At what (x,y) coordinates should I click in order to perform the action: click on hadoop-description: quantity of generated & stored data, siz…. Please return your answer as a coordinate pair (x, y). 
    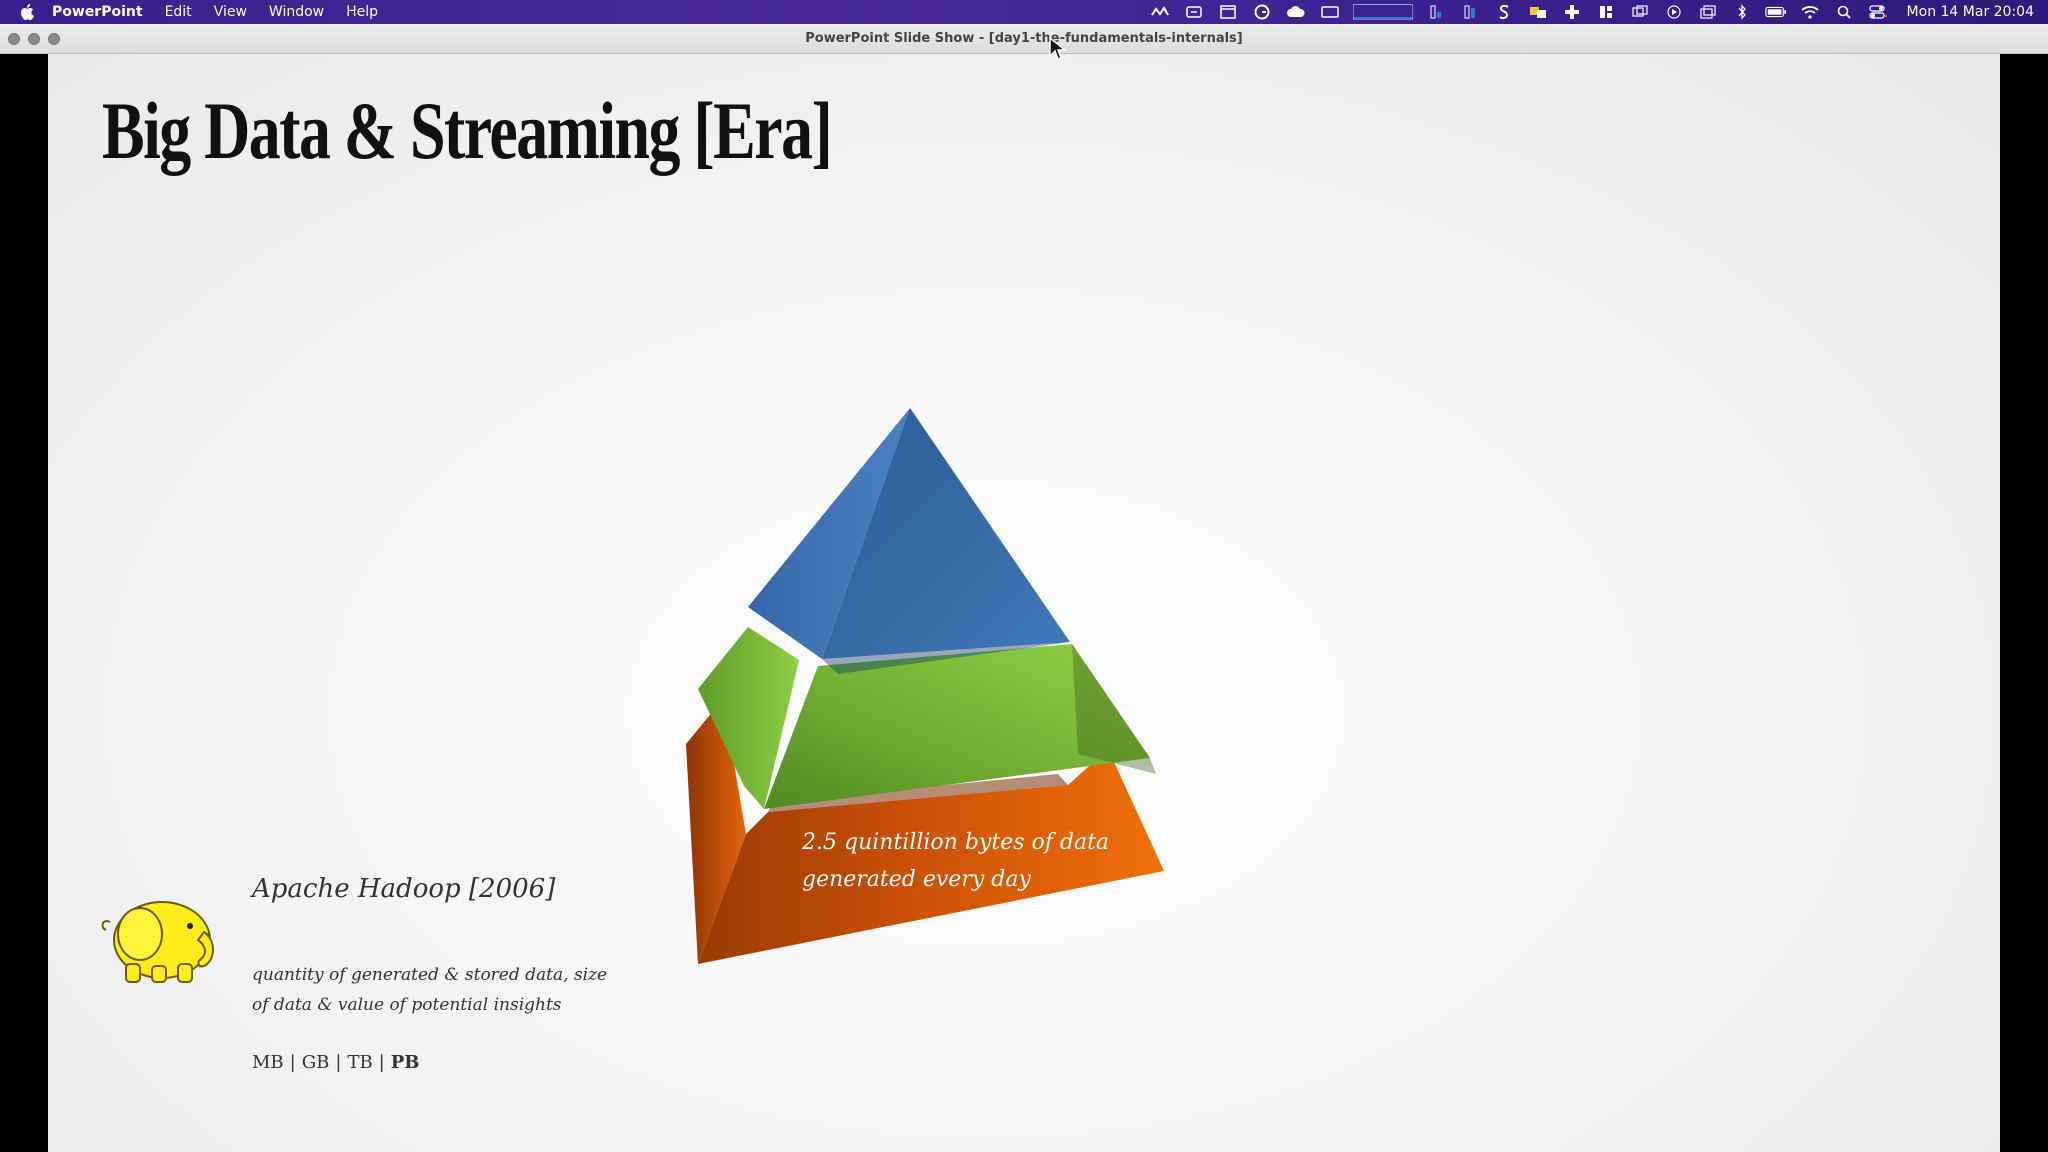
    Looking at the image, I should click on (432, 990).